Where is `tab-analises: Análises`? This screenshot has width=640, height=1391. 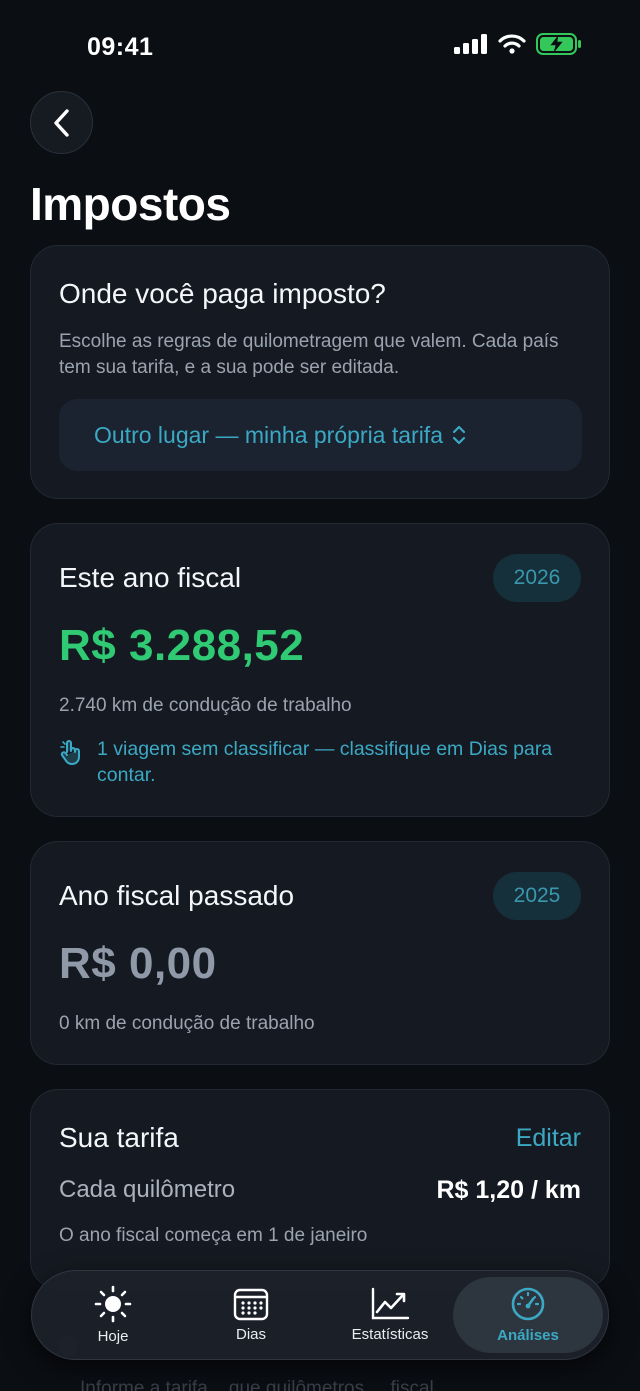
tab-analises: Análises is located at coordinates (528, 1315).